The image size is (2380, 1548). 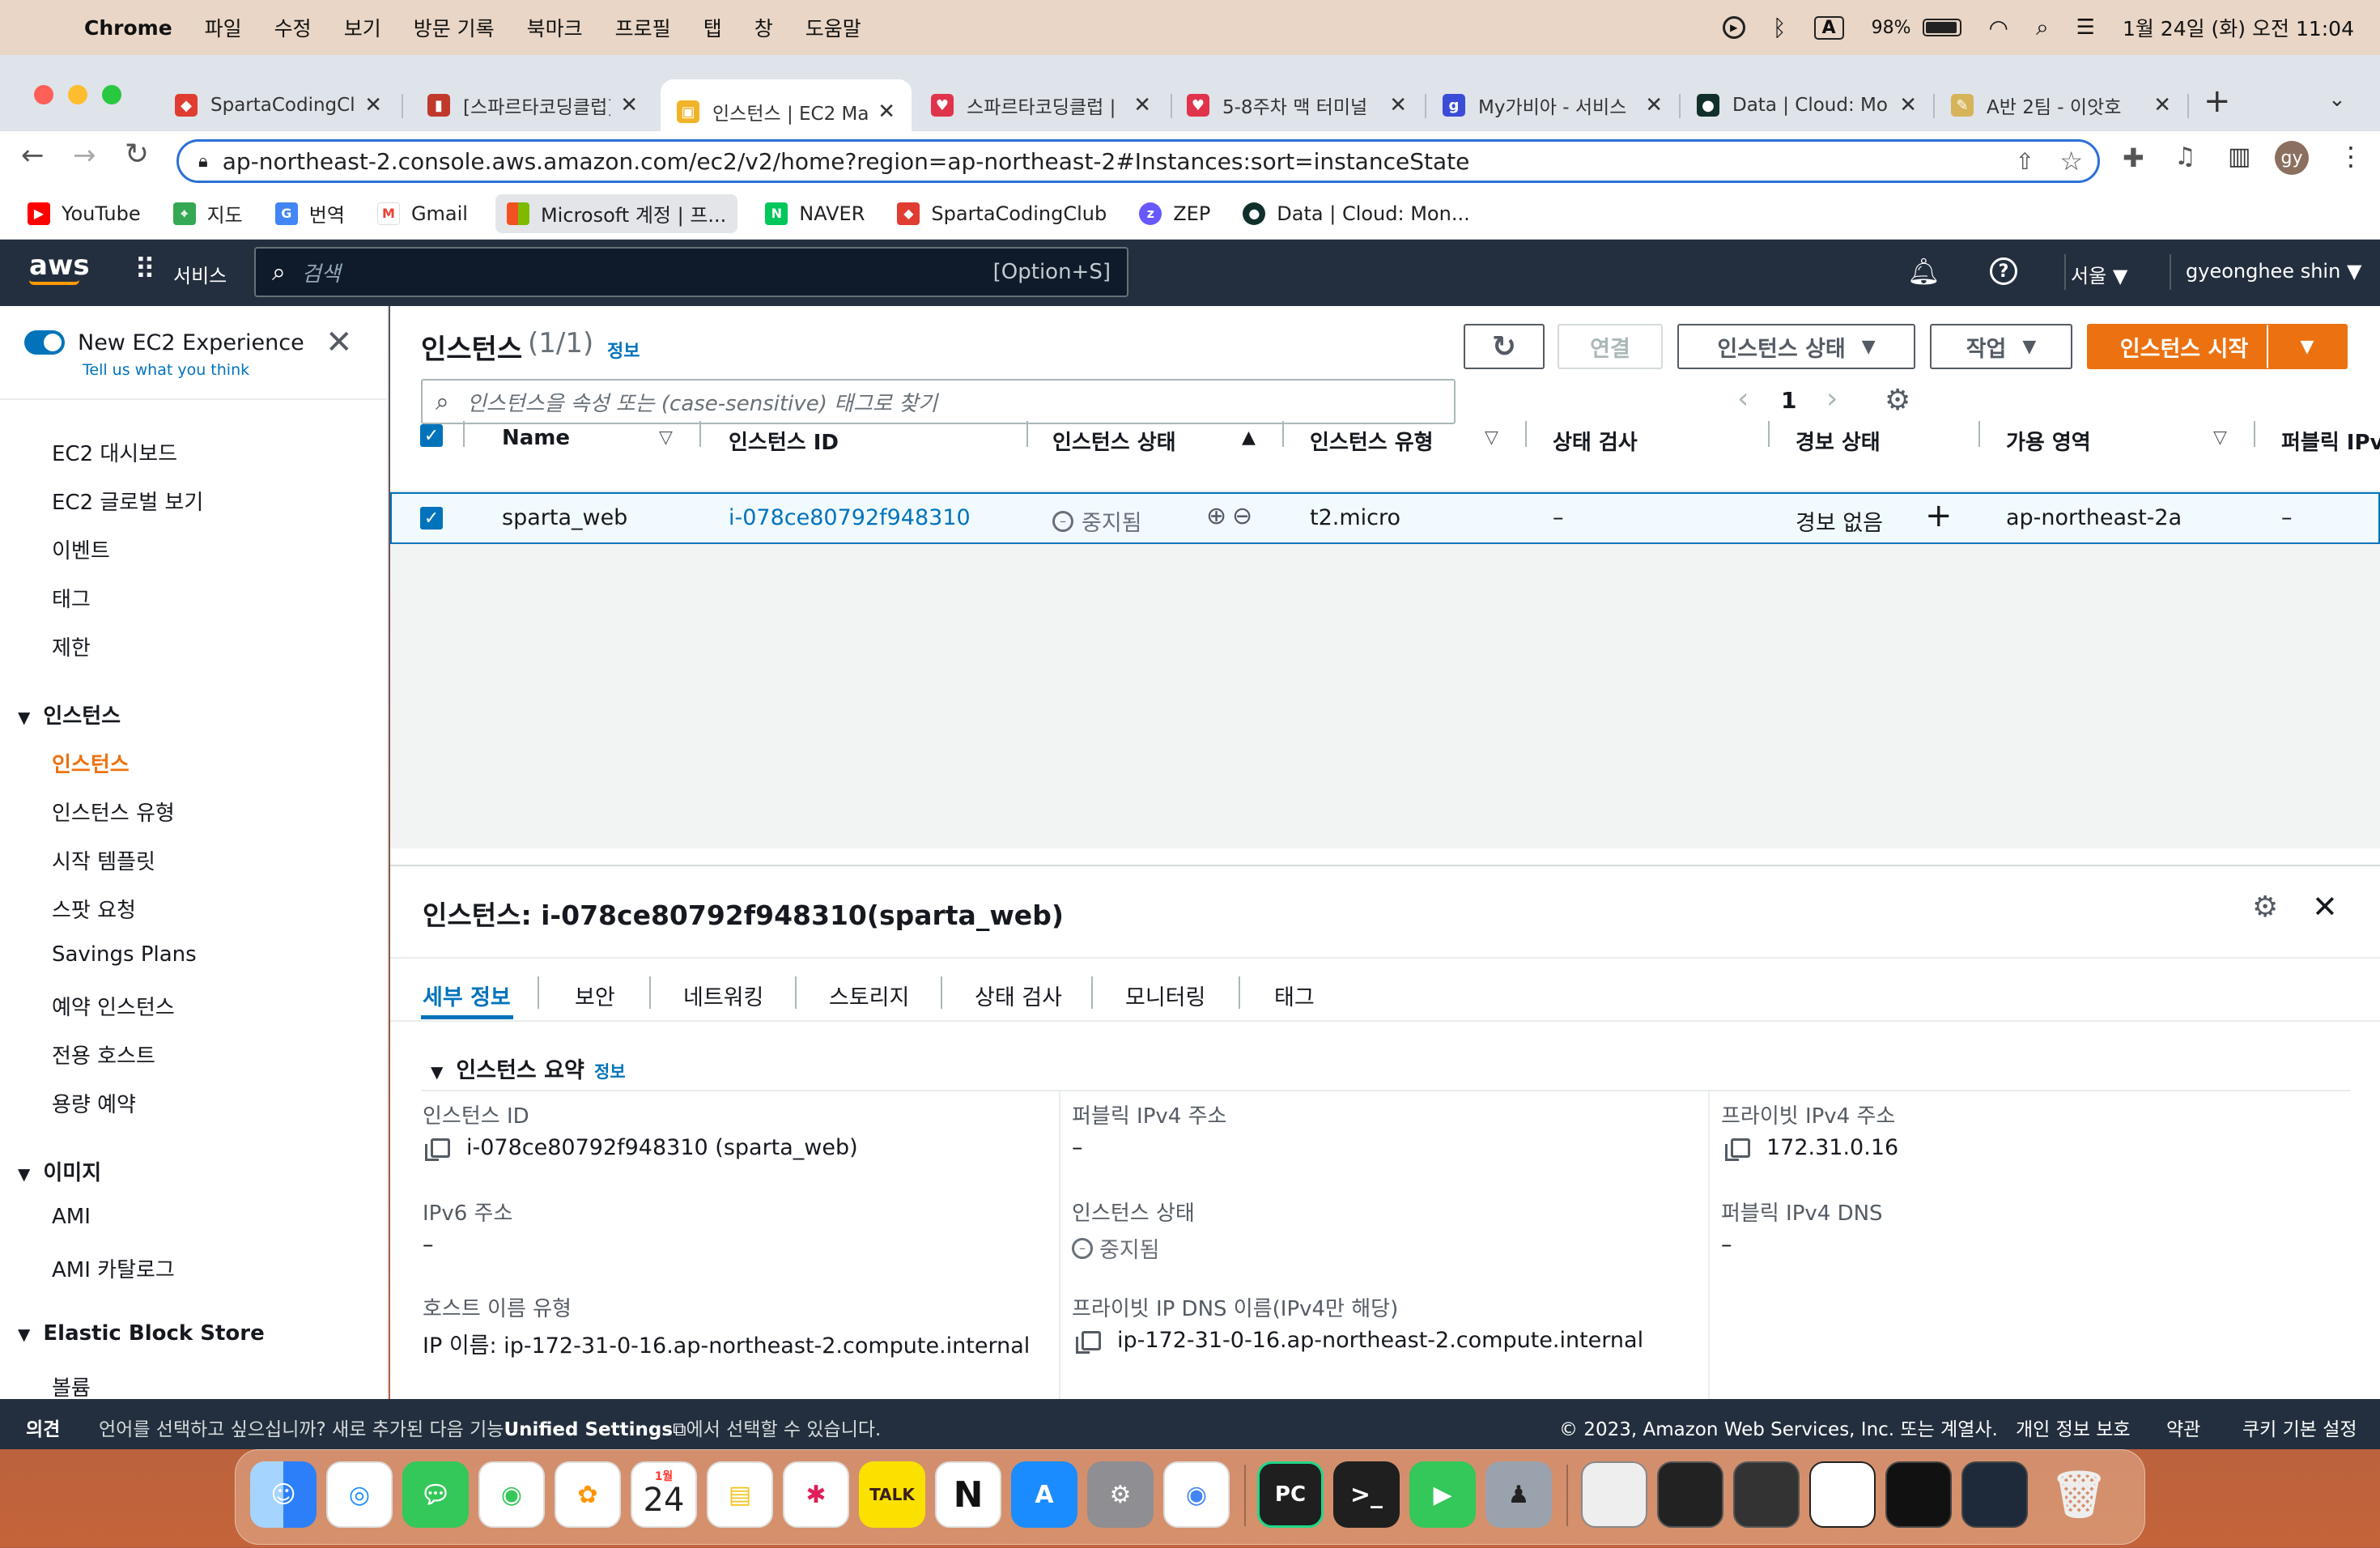 What do you see at coordinates (1743, 398) in the screenshot?
I see `prev-page-icon: ‹` at bounding box center [1743, 398].